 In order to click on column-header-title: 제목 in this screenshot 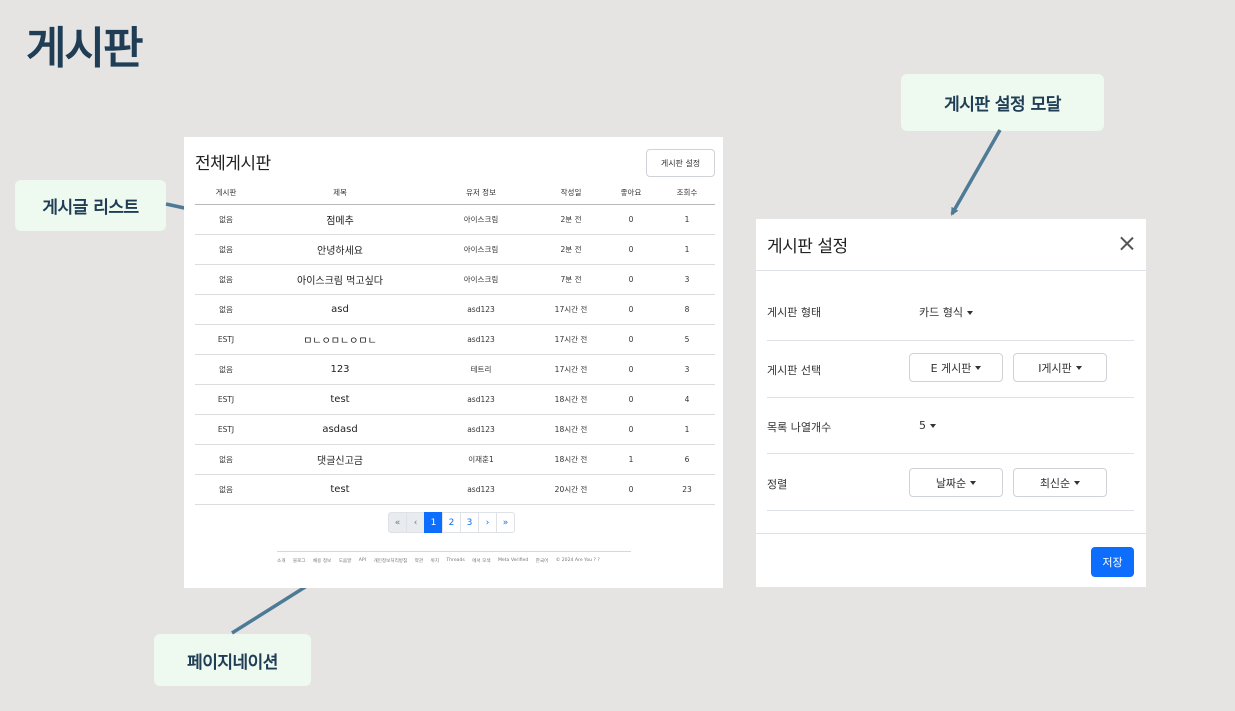, I will do `click(340, 193)`.